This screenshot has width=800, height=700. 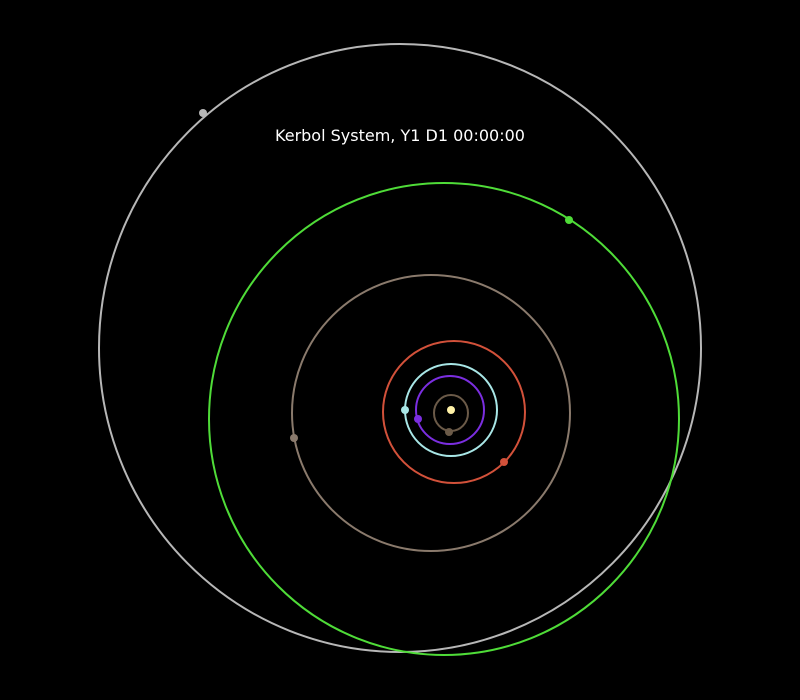 What do you see at coordinates (451, 410) in the screenshot?
I see `sun-kerbol` at bounding box center [451, 410].